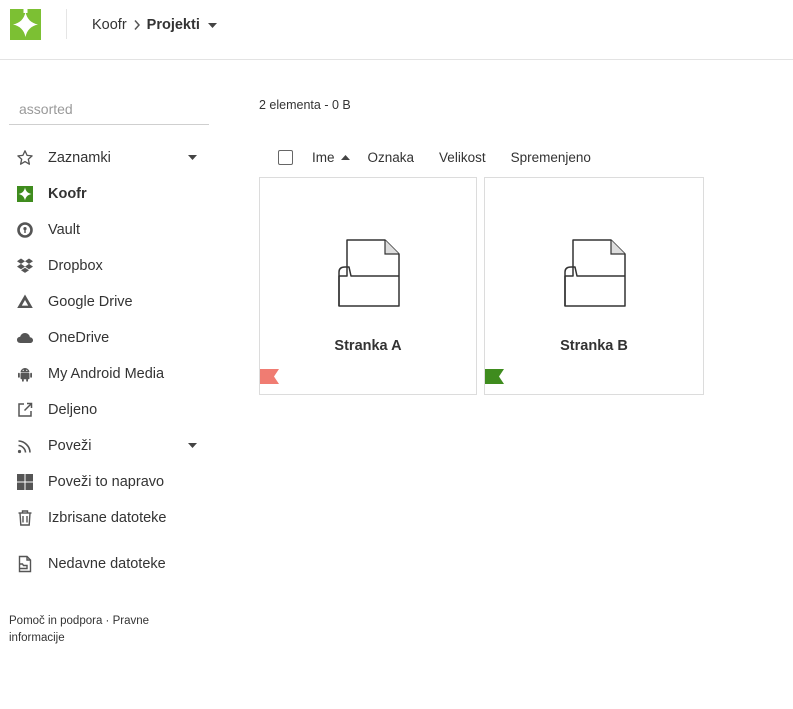 The height and width of the screenshot is (709, 793). I want to click on star-icon, so click(25, 158).